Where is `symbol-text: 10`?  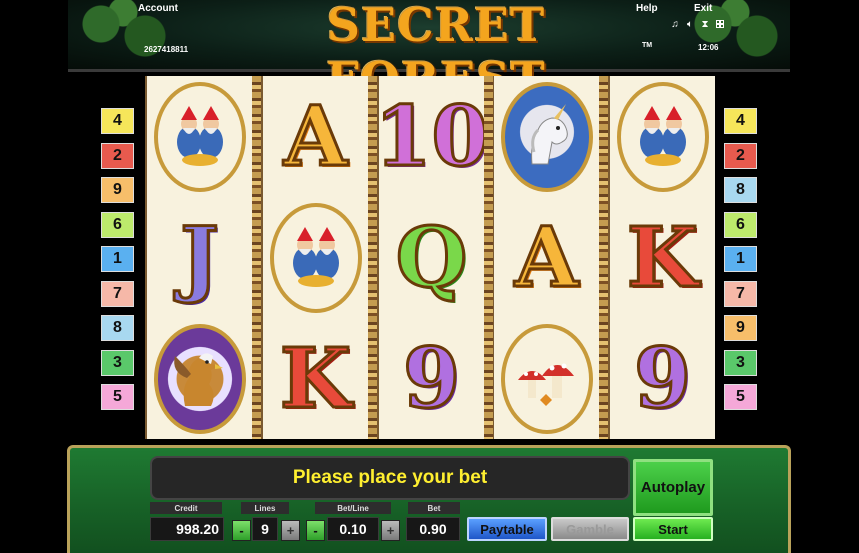
symbol-text: 10 is located at coordinates (431, 136).